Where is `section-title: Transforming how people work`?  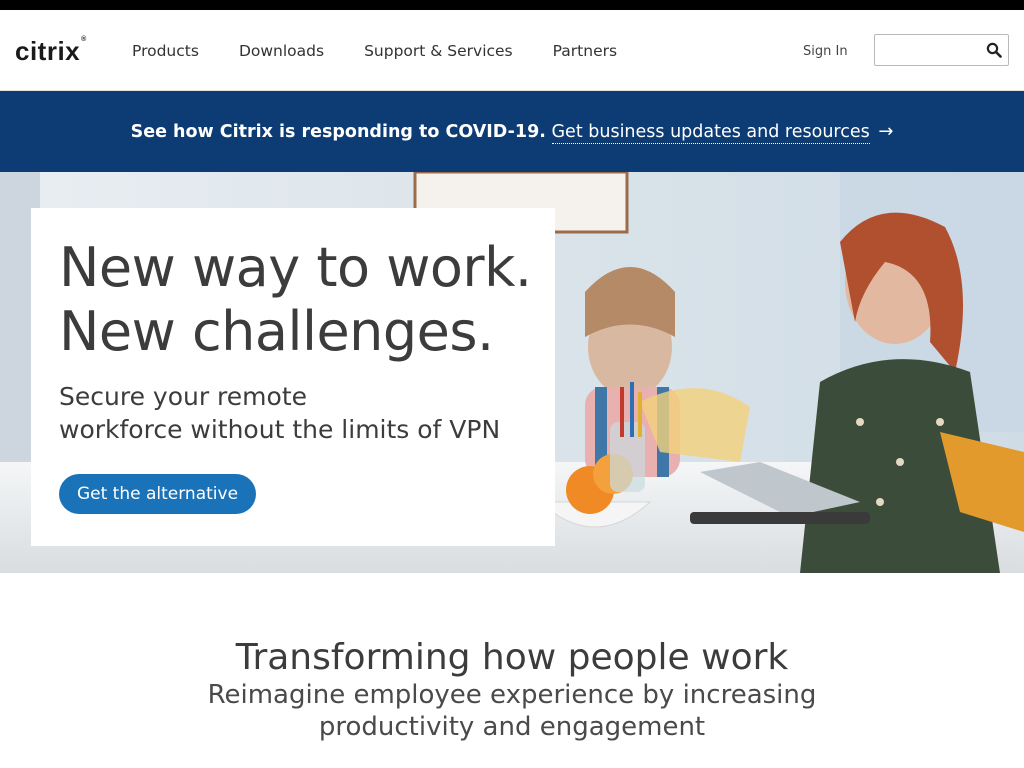 section-title: Transforming how people work is located at coordinates (512, 657).